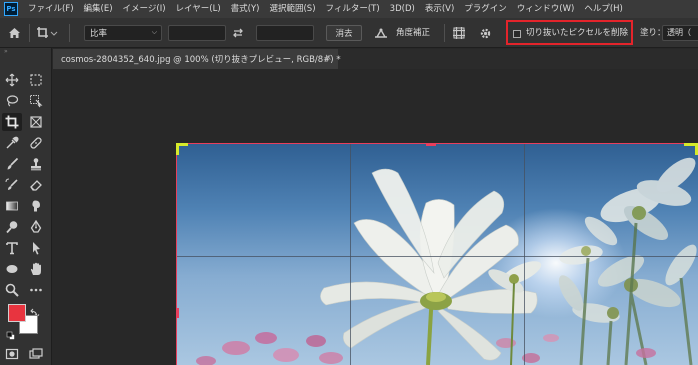  I want to click on close-icon: ×, so click(328, 58).